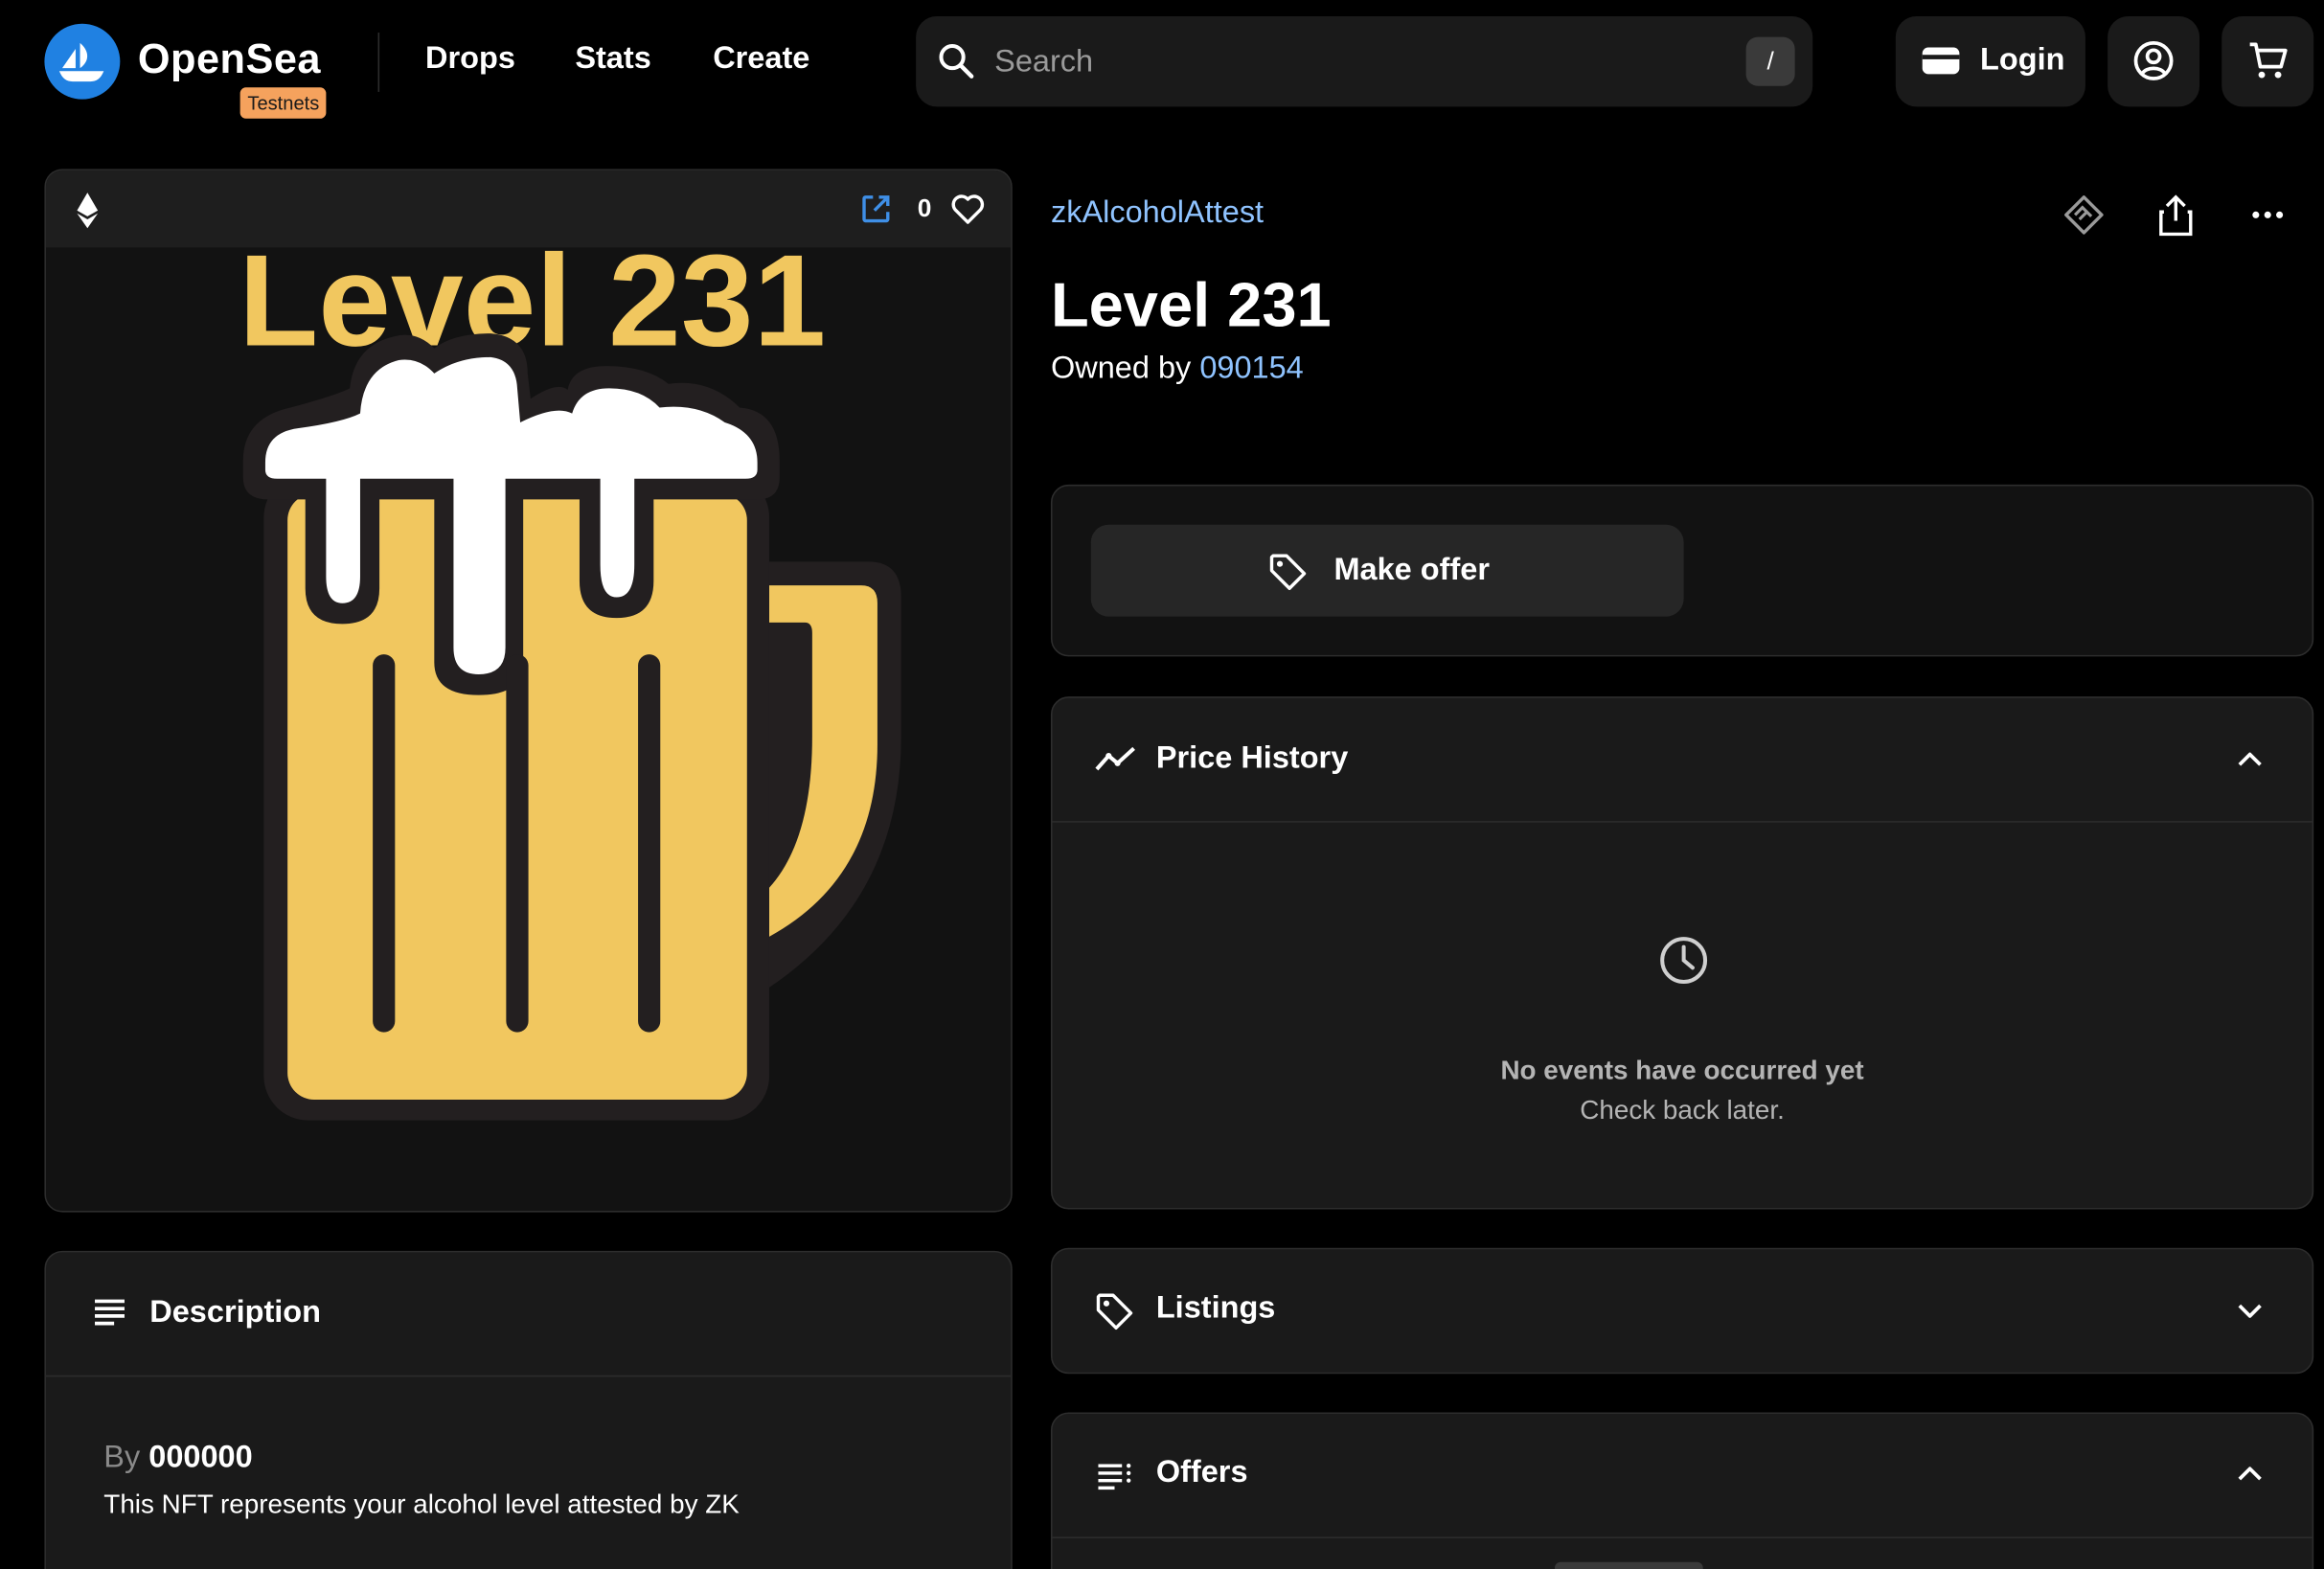 This screenshot has height=1569, width=2324. Describe the element at coordinates (1157, 213) in the screenshot. I see `collection-link: zkAlcoholAttest` at that location.